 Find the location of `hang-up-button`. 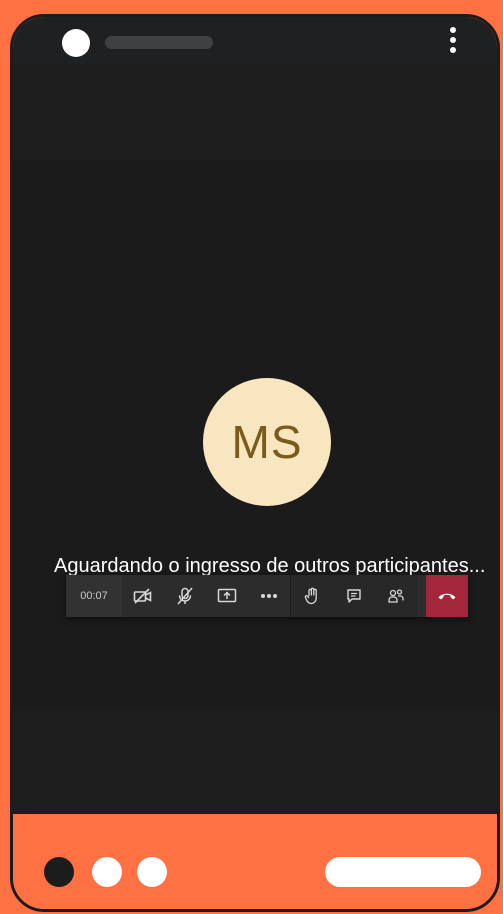

hang-up-button is located at coordinates (447, 596).